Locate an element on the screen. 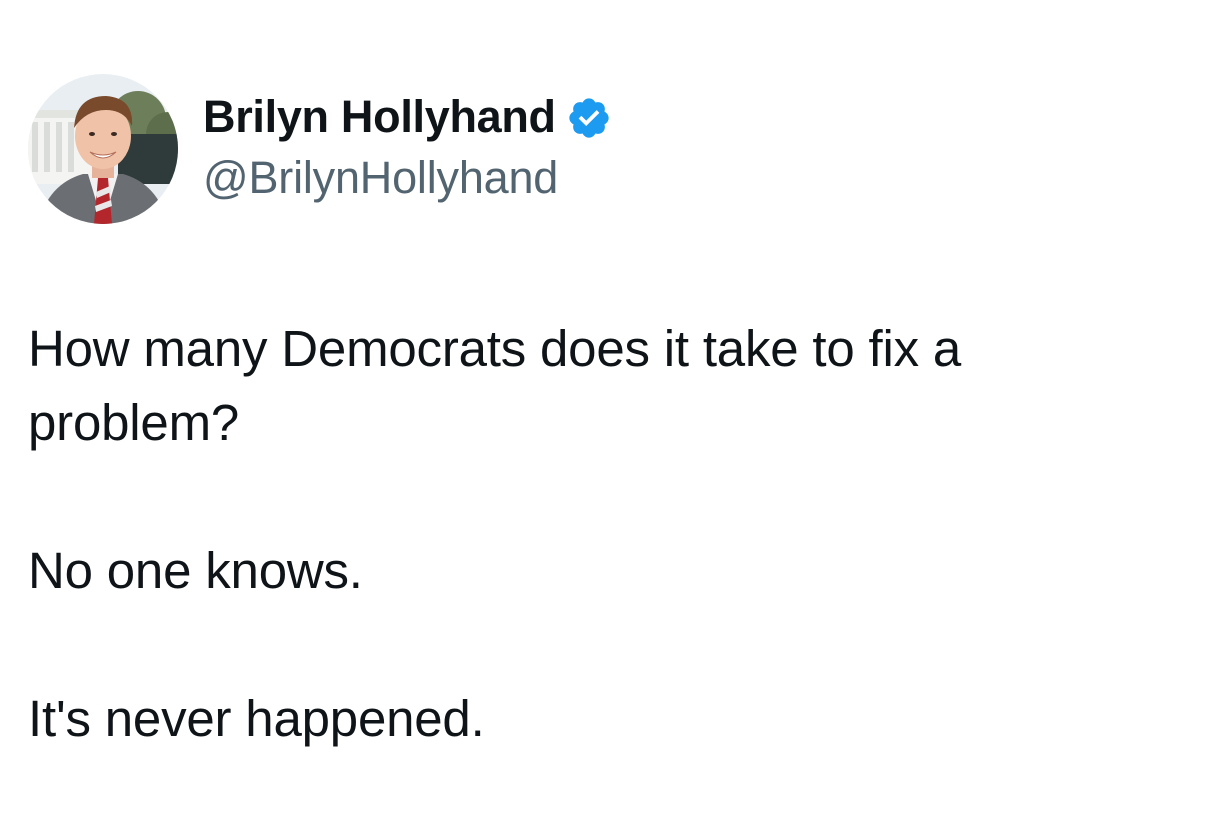  author-handle: @BrilynHollyhand is located at coordinates (407, 178).